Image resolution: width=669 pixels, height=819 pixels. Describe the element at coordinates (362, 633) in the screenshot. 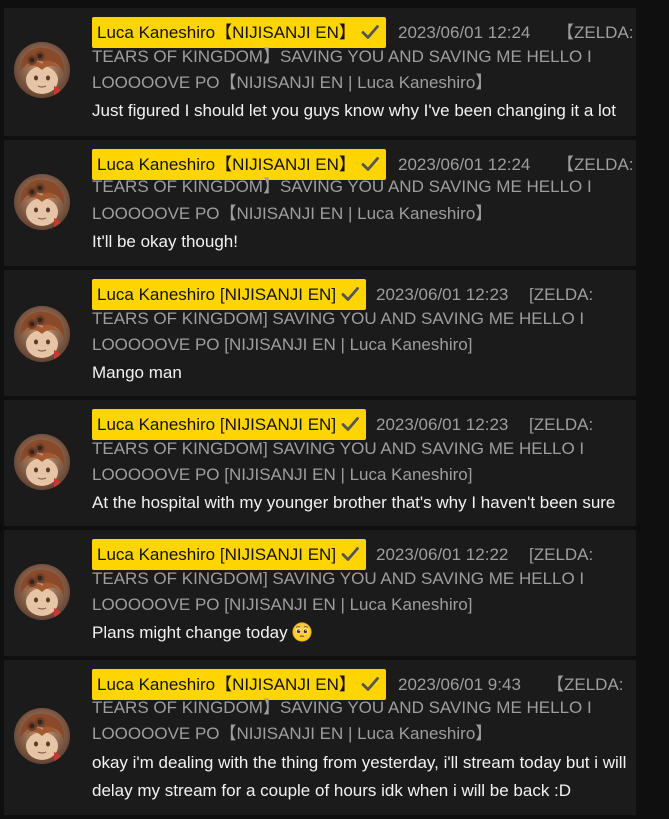

I see `message-text: Plans might change today` at that location.